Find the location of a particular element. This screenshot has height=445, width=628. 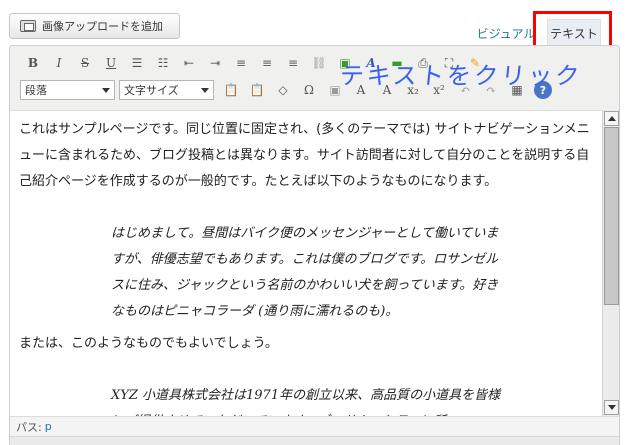

italic-button: I is located at coordinates (59, 63).